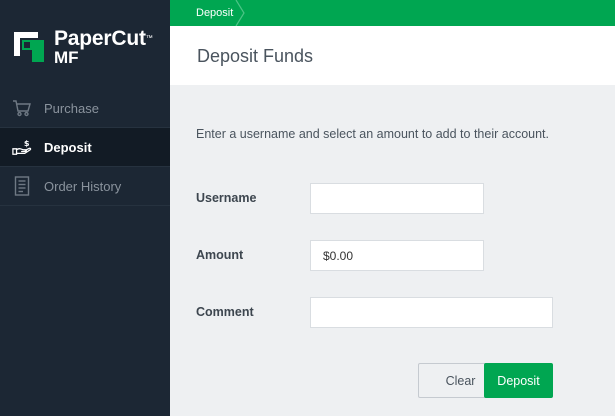  What do you see at coordinates (397, 255) in the screenshot?
I see `amount-input` at bounding box center [397, 255].